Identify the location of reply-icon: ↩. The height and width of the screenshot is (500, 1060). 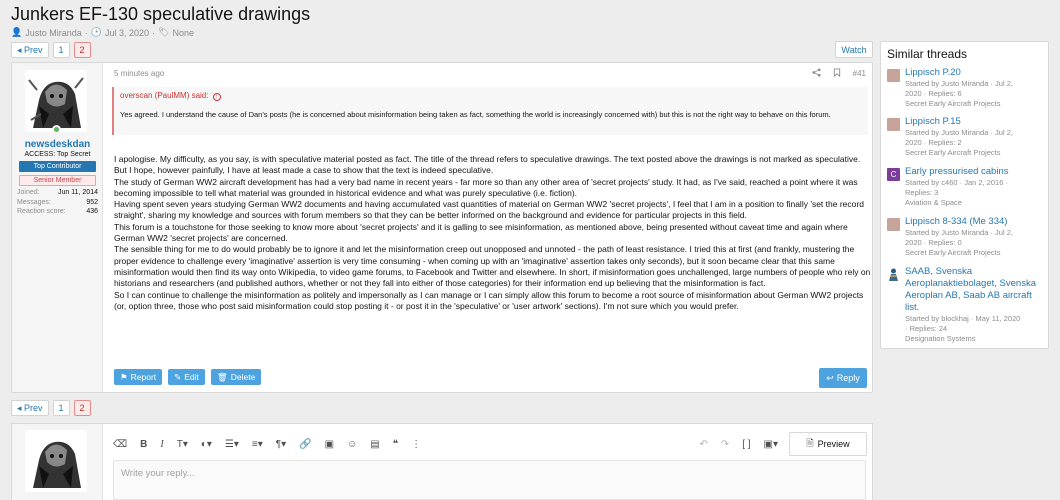
(830, 377).